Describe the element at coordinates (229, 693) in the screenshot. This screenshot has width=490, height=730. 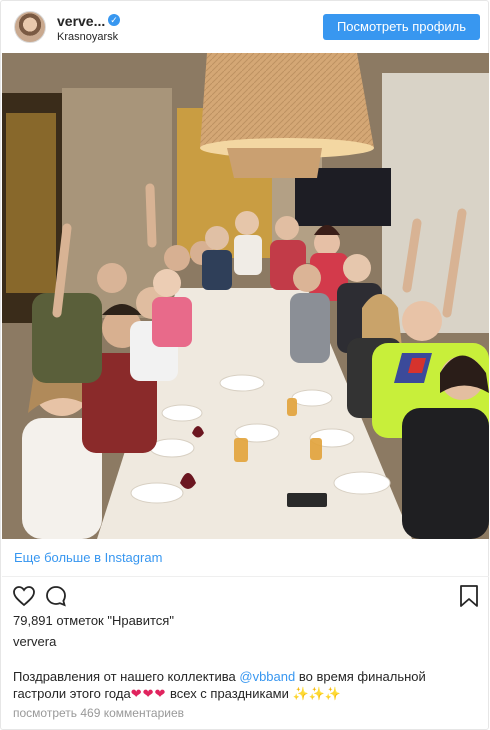
I see `caption-greeting: всех с праздниками` at that location.